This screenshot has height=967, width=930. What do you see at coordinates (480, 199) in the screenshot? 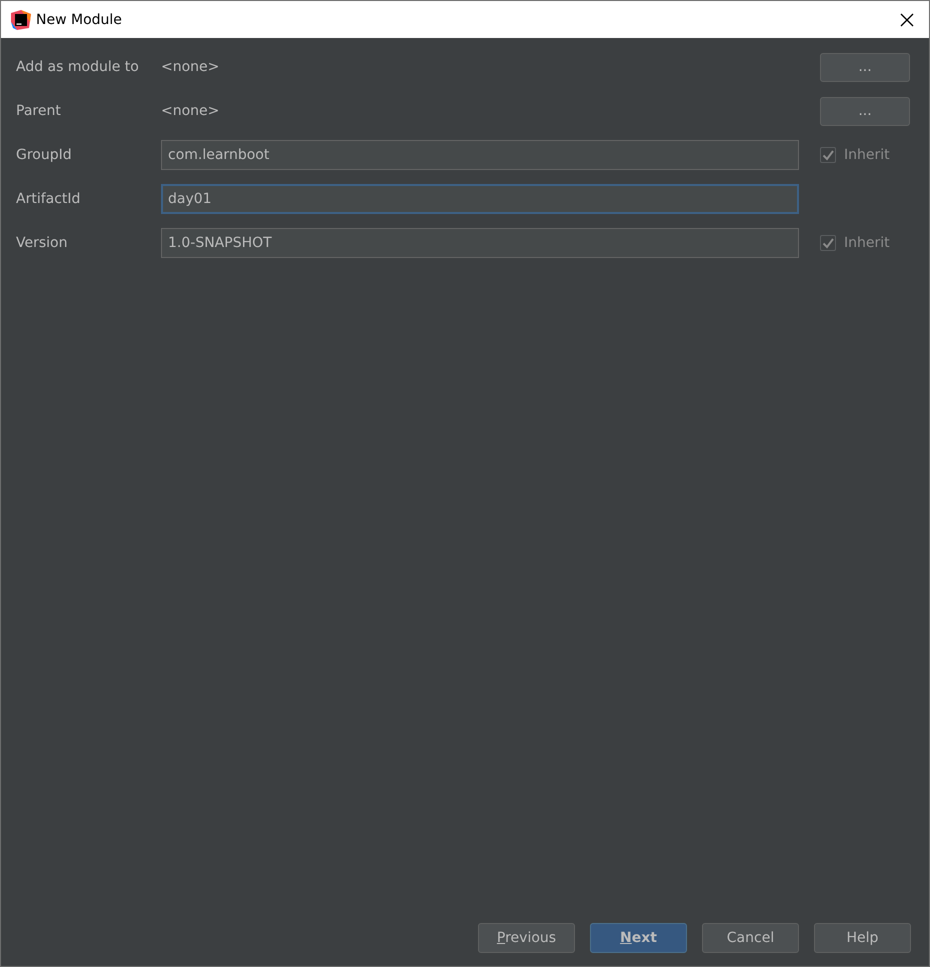
I see `input-field: day01` at bounding box center [480, 199].